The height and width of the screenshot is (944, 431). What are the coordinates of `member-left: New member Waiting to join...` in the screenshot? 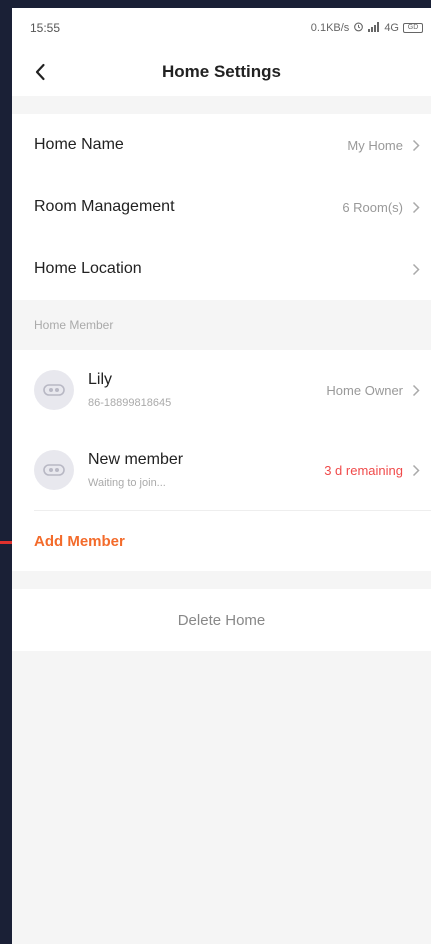 It's located at (108, 470).